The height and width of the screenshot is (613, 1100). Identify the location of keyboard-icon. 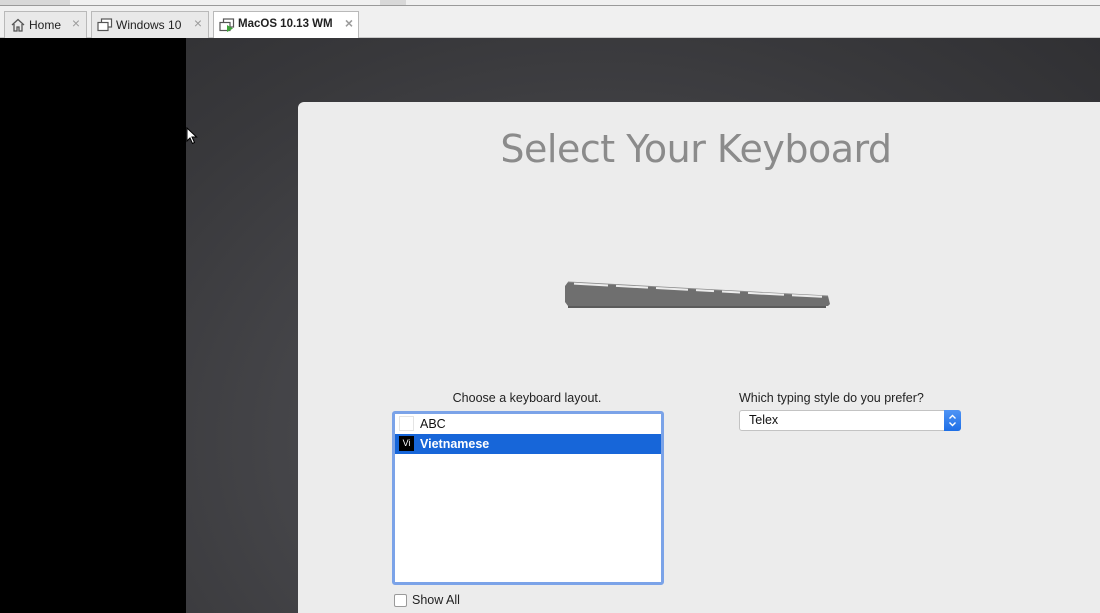
(697, 294).